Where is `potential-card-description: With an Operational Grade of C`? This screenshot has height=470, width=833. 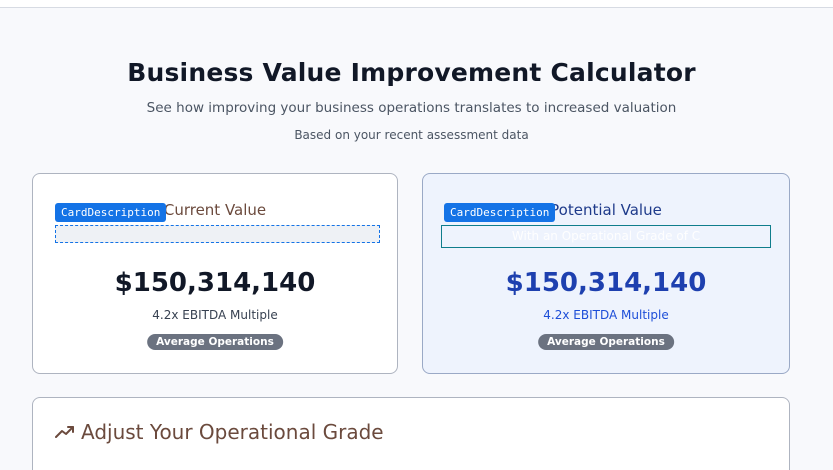 potential-card-description: With an Operational Grade of C is located at coordinates (606, 236).